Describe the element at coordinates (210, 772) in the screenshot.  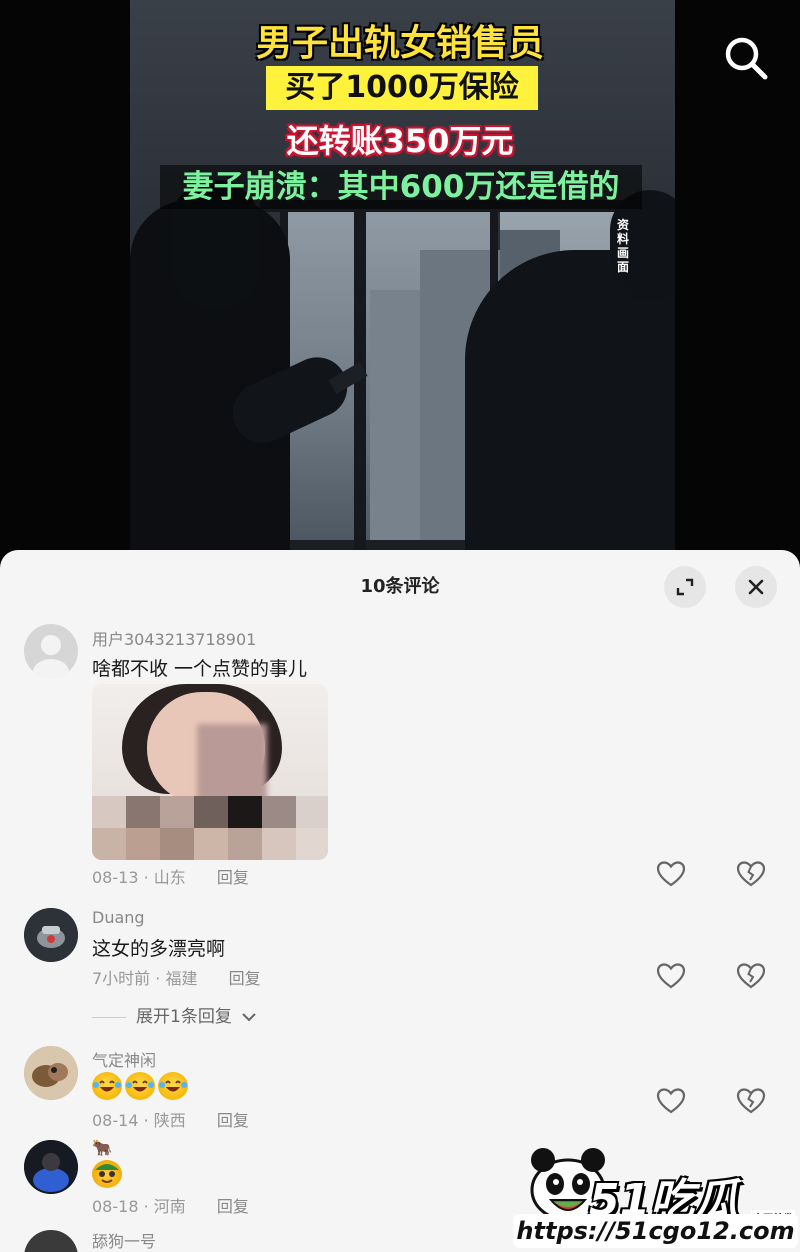
I see `comment-image` at that location.